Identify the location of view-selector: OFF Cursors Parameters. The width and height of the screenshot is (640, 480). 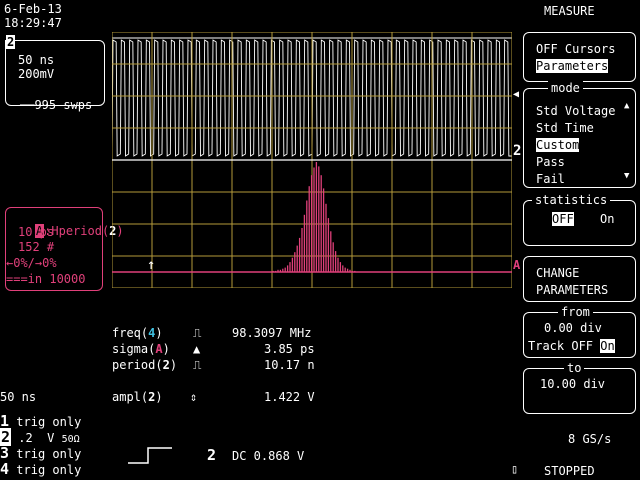
(579, 57).